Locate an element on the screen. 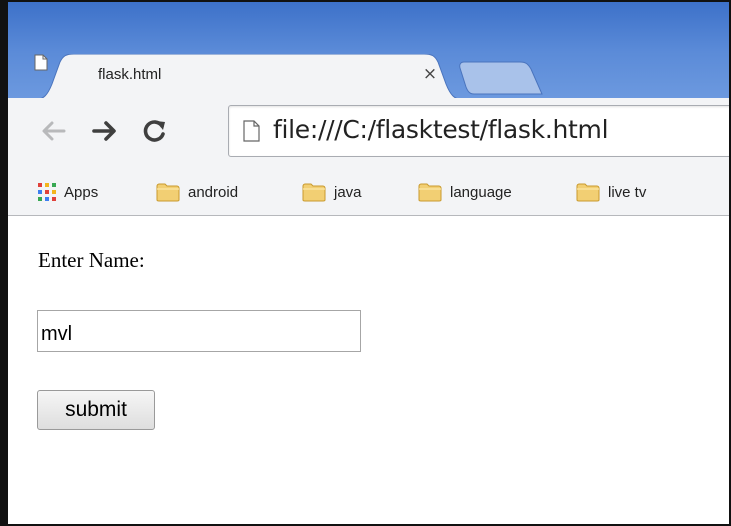  bookmark-apps: Apps is located at coordinates (68, 192).